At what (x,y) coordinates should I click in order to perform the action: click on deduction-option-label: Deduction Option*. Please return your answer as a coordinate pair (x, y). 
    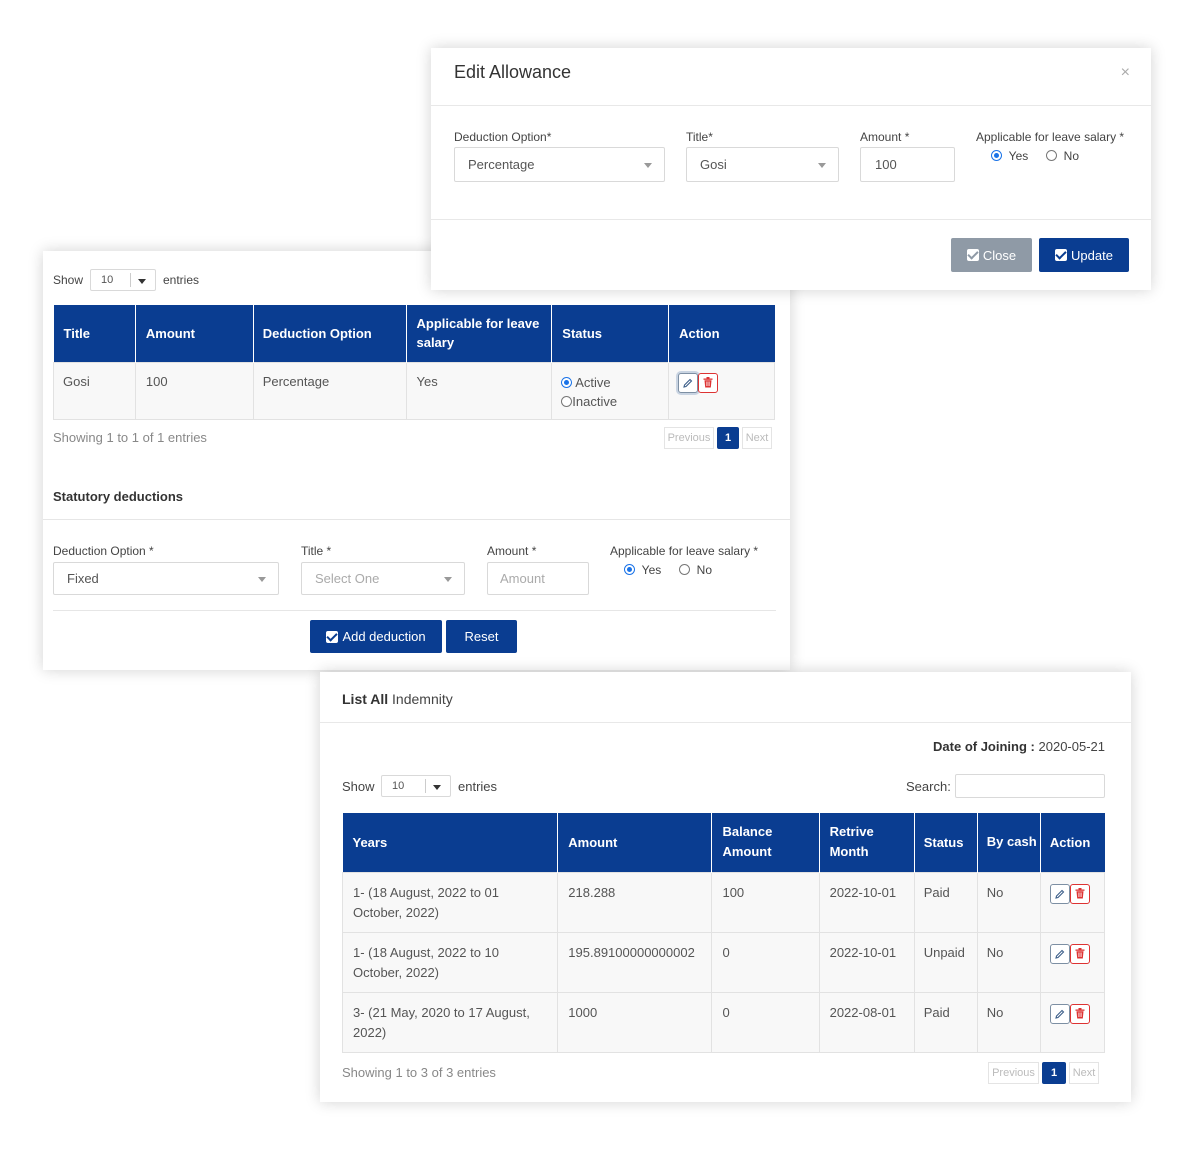
    Looking at the image, I should click on (503, 137).